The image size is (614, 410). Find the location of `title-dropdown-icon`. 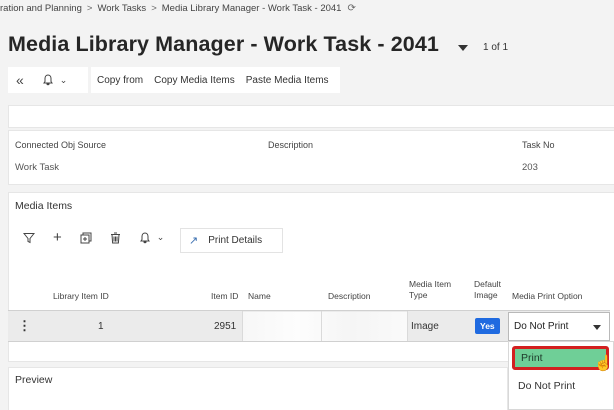

title-dropdown-icon is located at coordinates (463, 48).